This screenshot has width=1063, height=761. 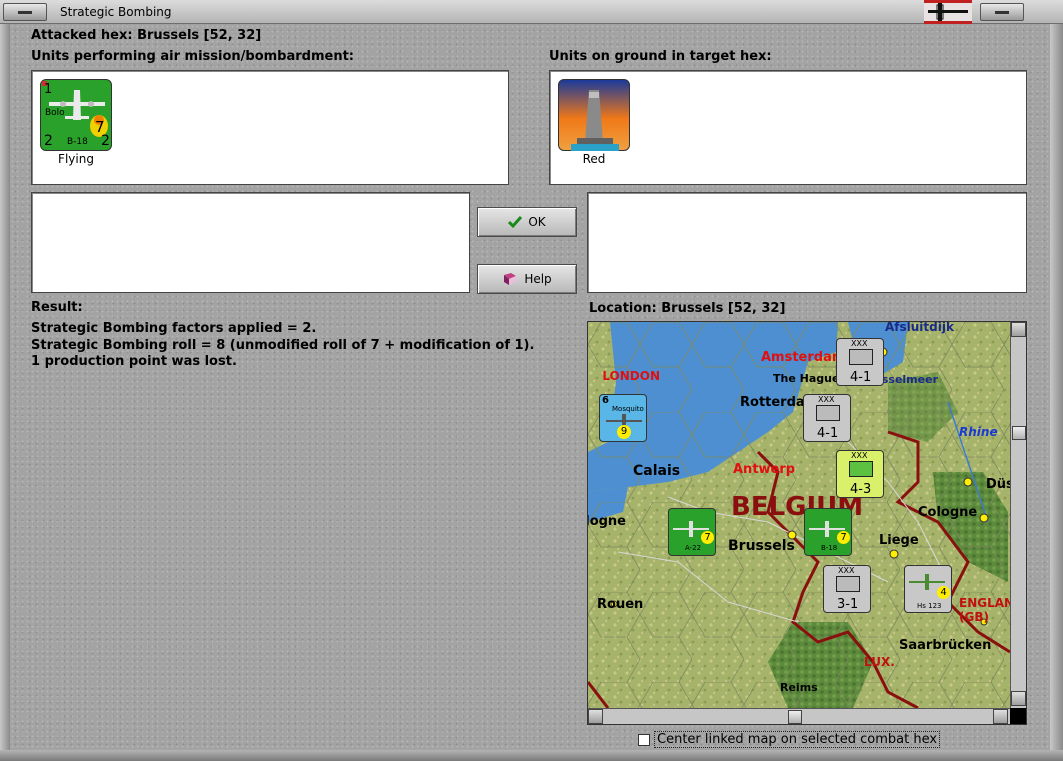 I want to click on map-air-counter: 6 Mosquito 9, so click(x=623, y=418).